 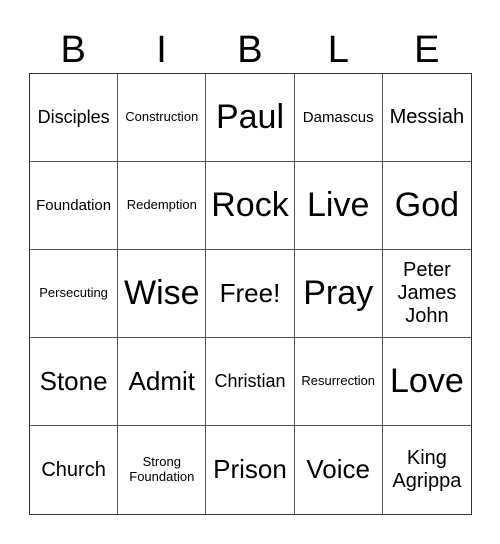 I want to click on bingo-cell: Peter James John, so click(x=426, y=294).